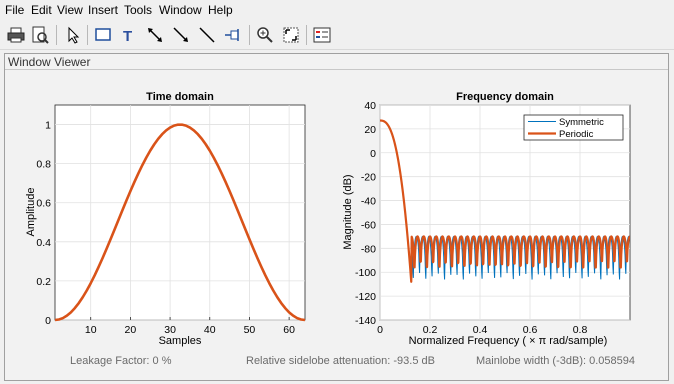 This screenshot has height=384, width=674. Describe the element at coordinates (131, 330) in the screenshot. I see `time-xtick-label: 20` at that location.